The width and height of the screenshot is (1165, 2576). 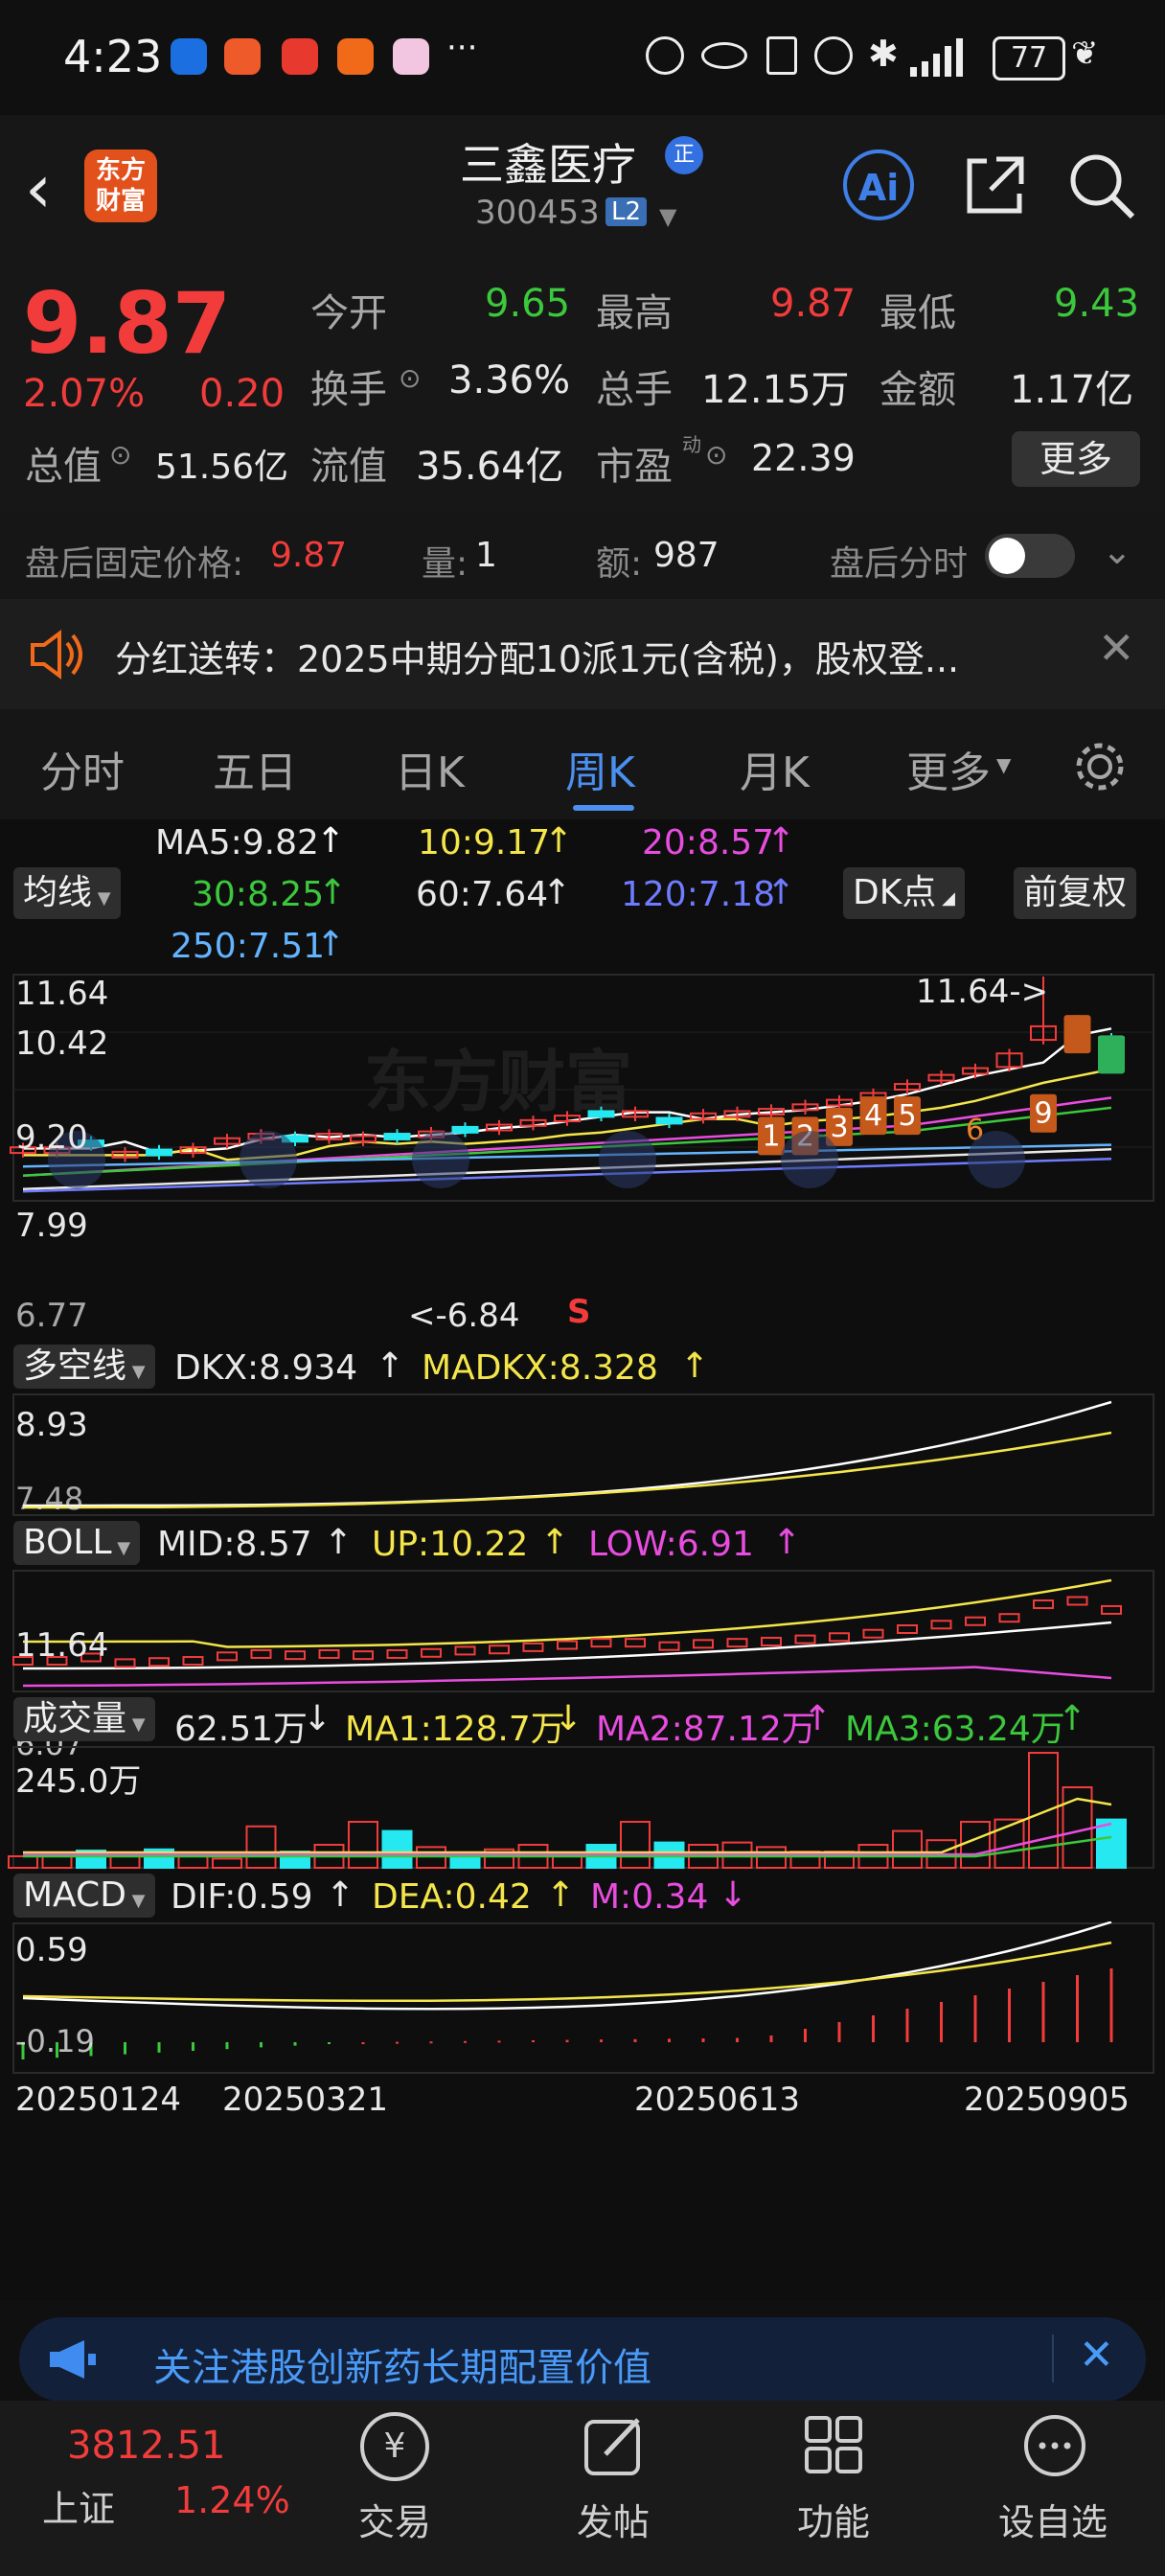 What do you see at coordinates (582, 2488) in the screenshot?
I see `bottom-navigation: 3812.51 上证 1.24% ¥ 交易 发帖 功能 设自选` at bounding box center [582, 2488].